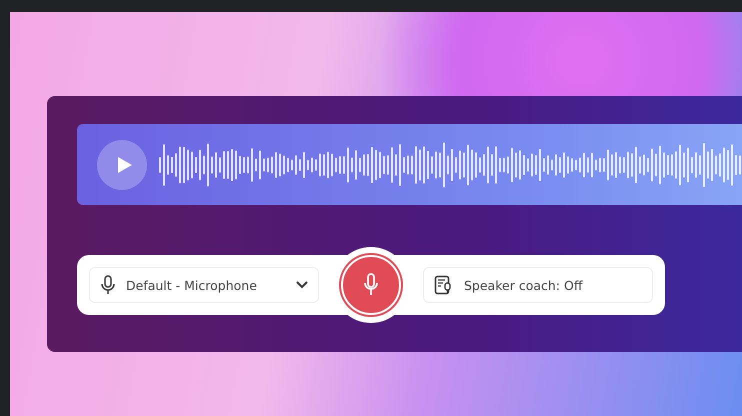  I want to click on chevron-down-icon, so click(302, 285).